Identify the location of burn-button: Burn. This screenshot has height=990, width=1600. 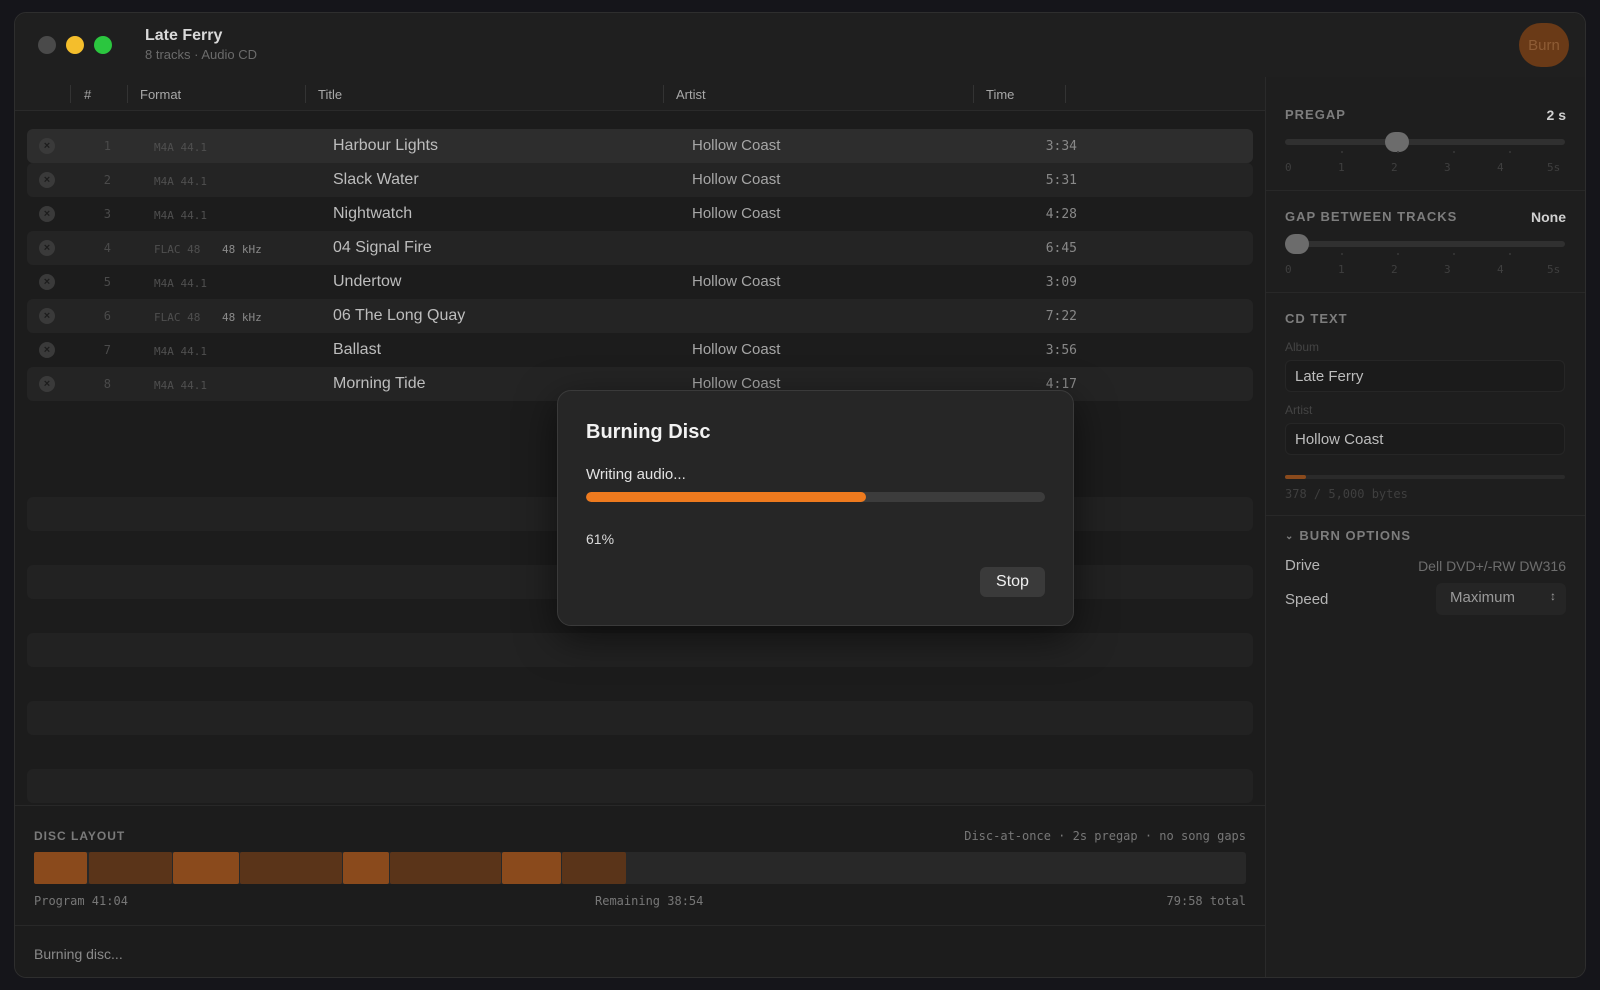
(1544, 45).